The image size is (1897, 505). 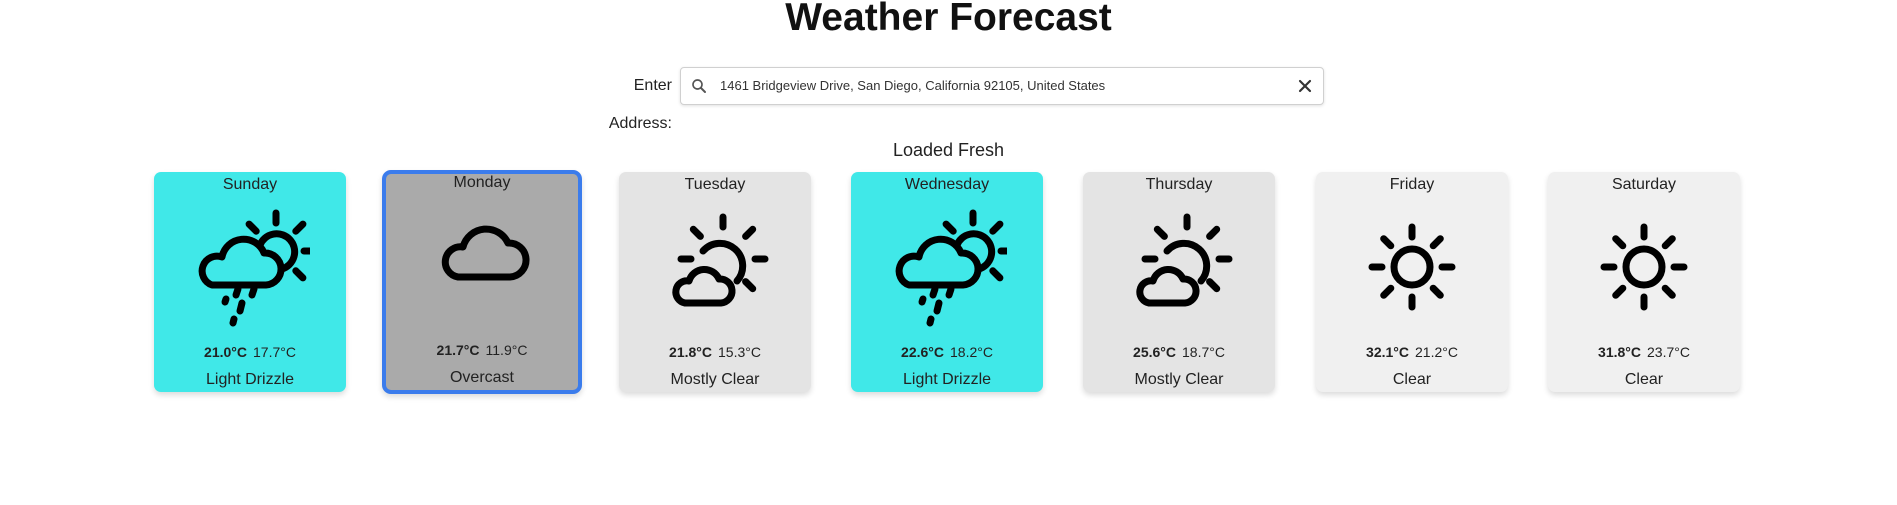 What do you see at coordinates (481, 377) in the screenshot?
I see `day-condition: Overcast` at bounding box center [481, 377].